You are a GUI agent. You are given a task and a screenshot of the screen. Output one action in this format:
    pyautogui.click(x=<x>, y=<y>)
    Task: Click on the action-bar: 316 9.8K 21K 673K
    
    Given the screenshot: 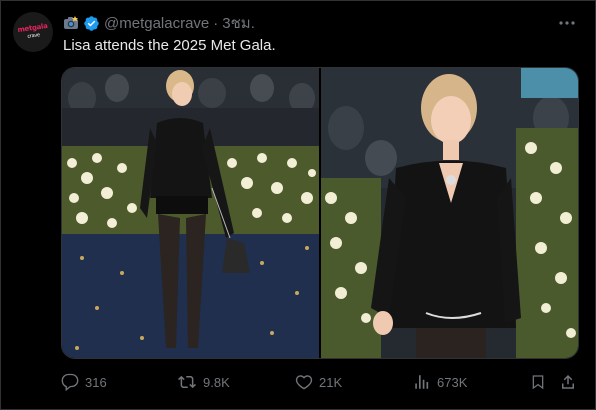 What is the action you would take?
    pyautogui.click(x=321, y=382)
    